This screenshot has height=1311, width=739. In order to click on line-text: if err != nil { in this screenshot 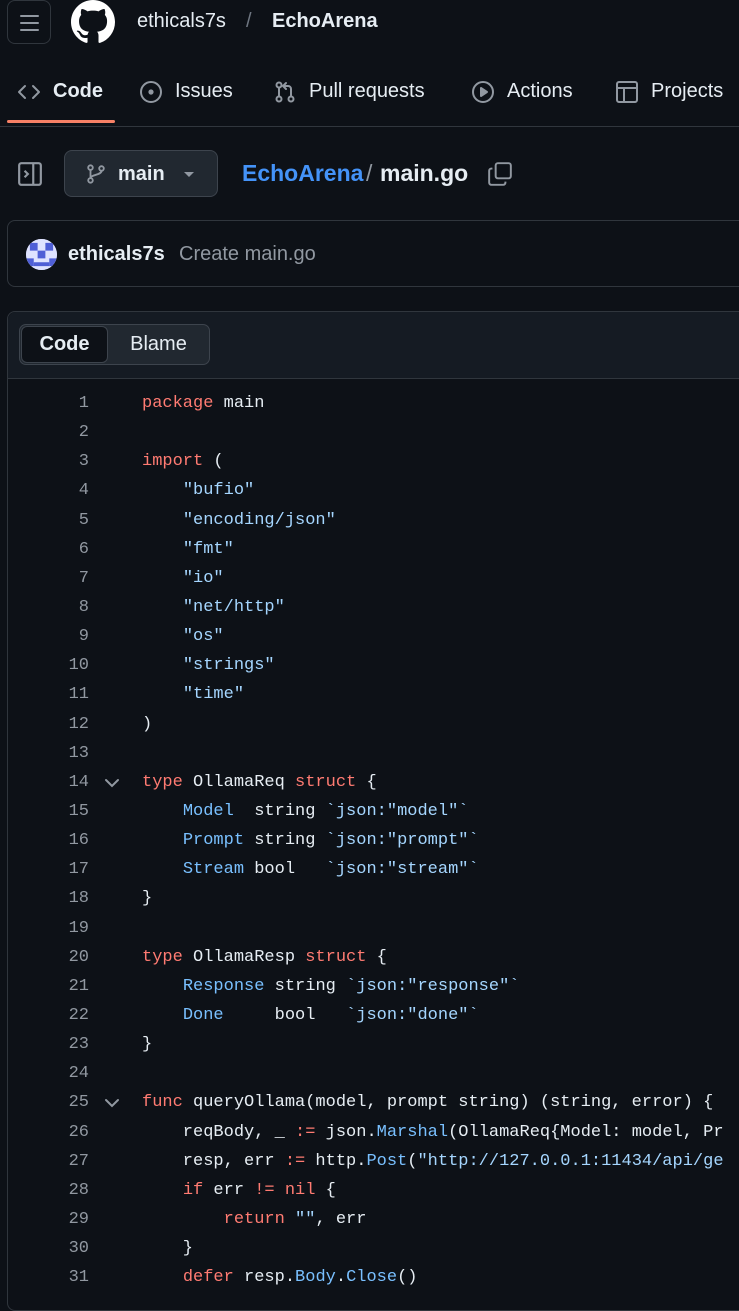, I will do `click(239, 1190)`.